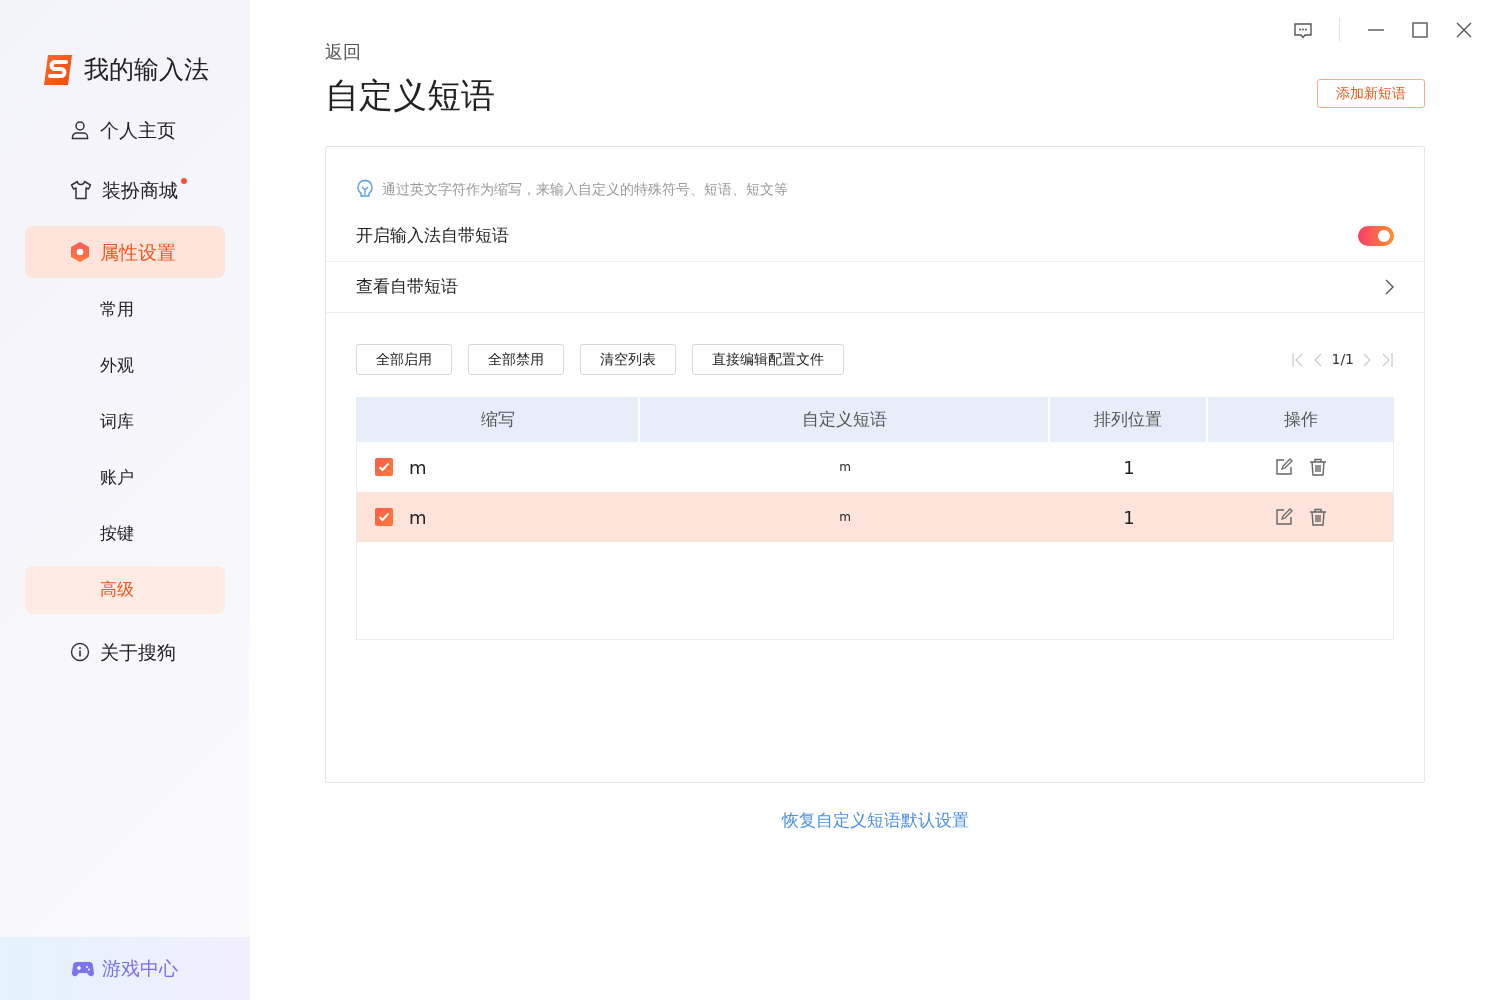 The image size is (1500, 1000). I want to click on hexagon-icon, so click(80, 252).